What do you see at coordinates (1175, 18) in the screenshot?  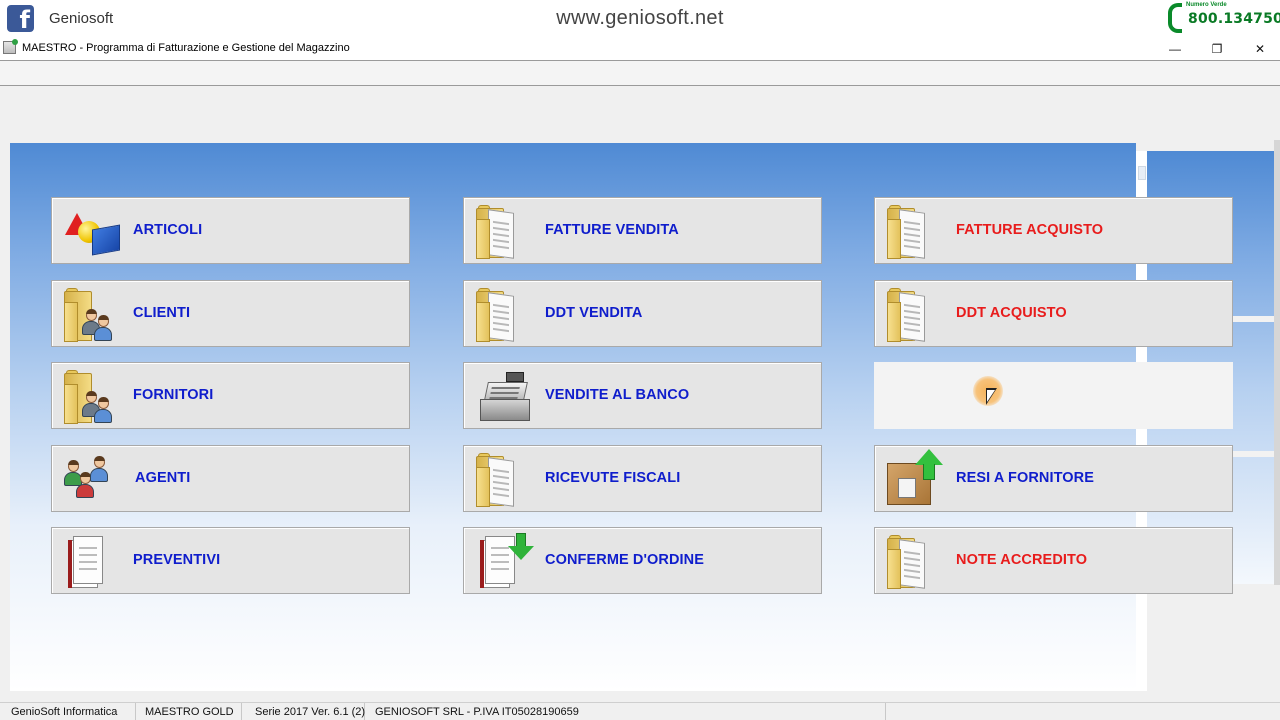 I see `phone-icon` at bounding box center [1175, 18].